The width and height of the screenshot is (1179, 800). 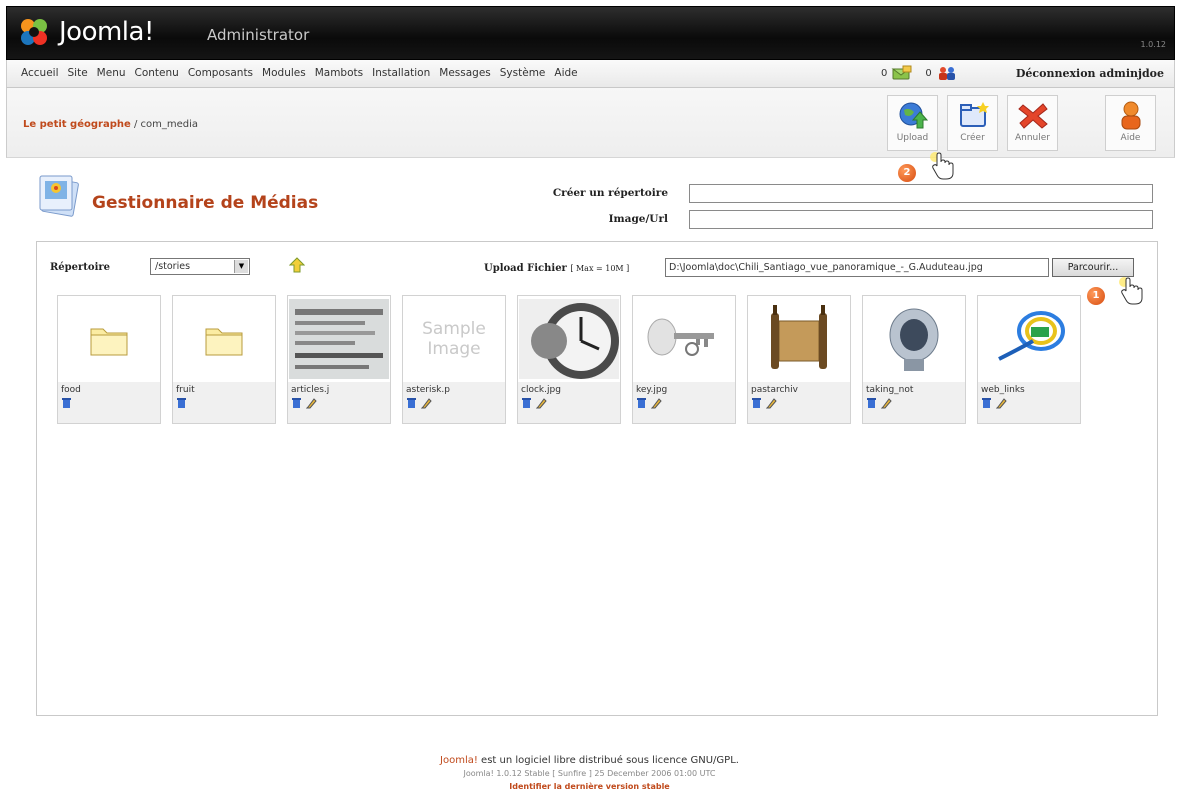 I want to click on menu-item-messages: Messages, so click(x=465, y=73).